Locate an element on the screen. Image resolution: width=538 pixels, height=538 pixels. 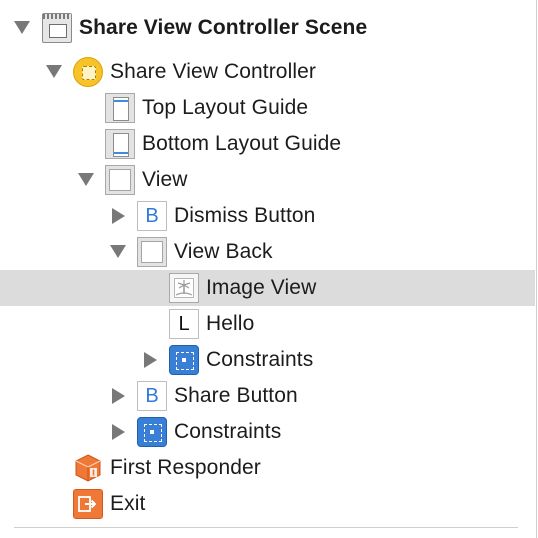
top-layout-guide-icon is located at coordinates (120, 108).